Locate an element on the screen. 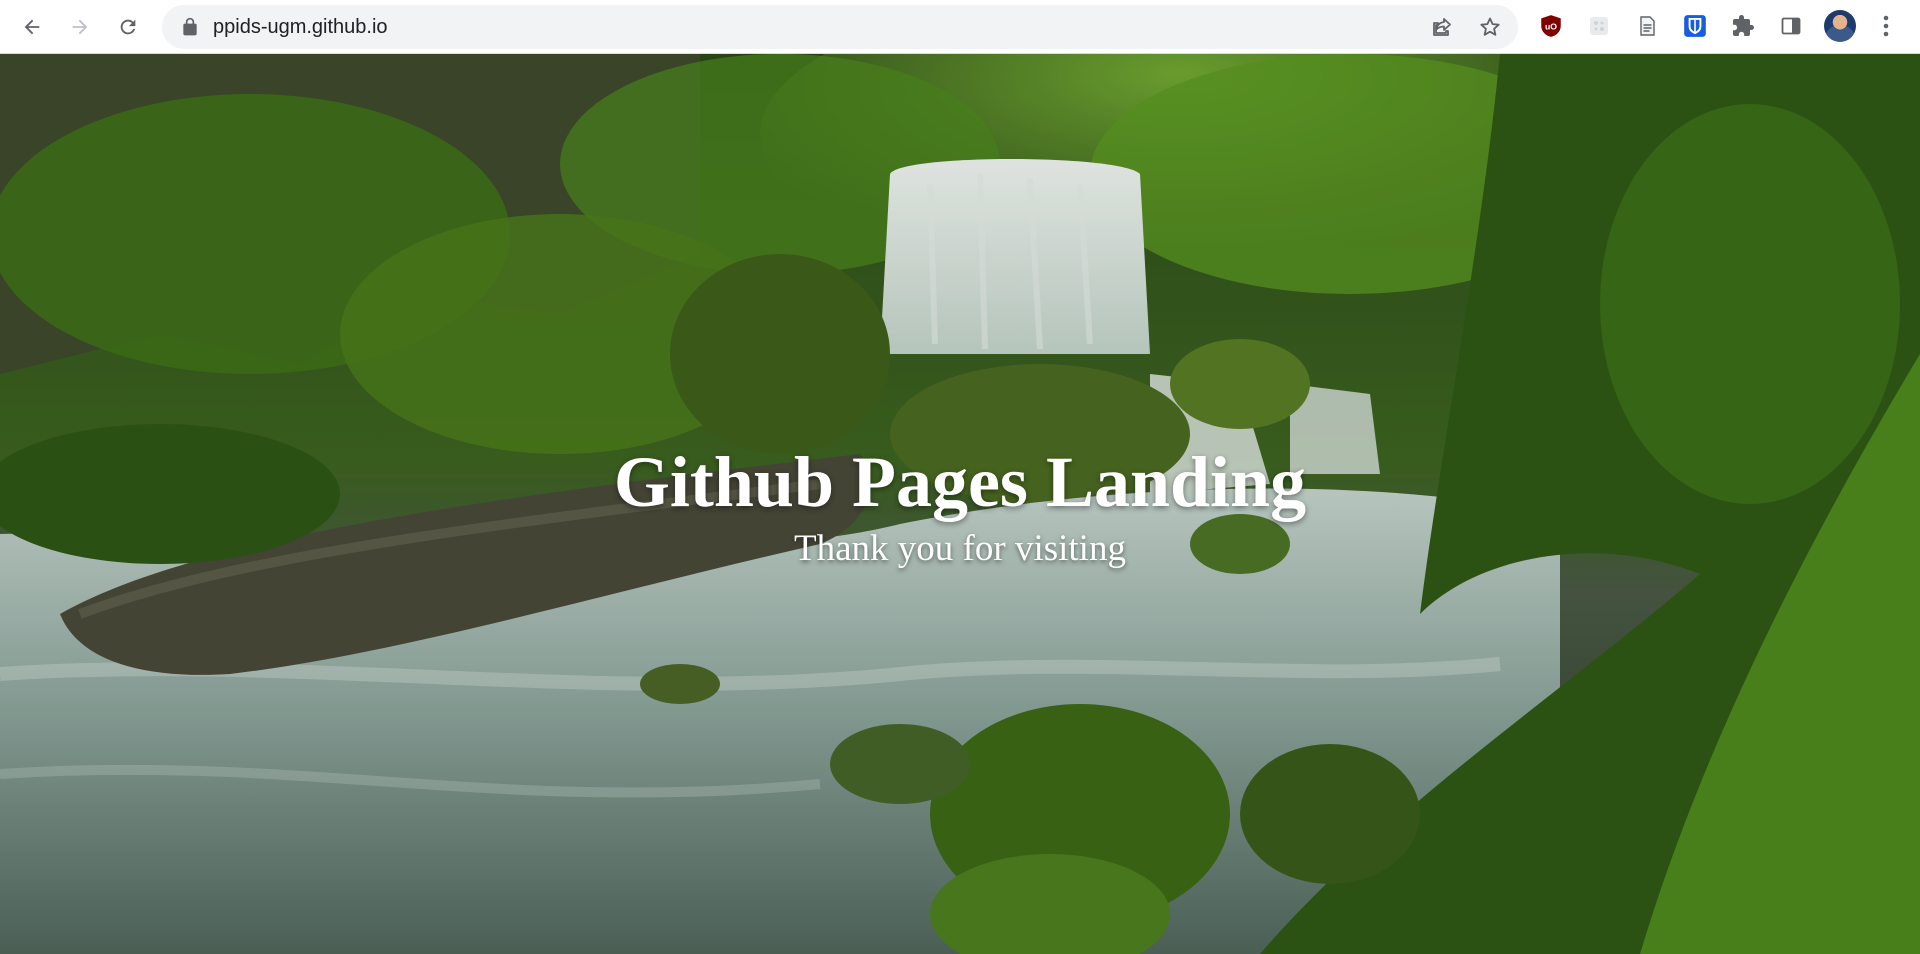  page-subtitle: Thank you for visiting is located at coordinates (960, 548).